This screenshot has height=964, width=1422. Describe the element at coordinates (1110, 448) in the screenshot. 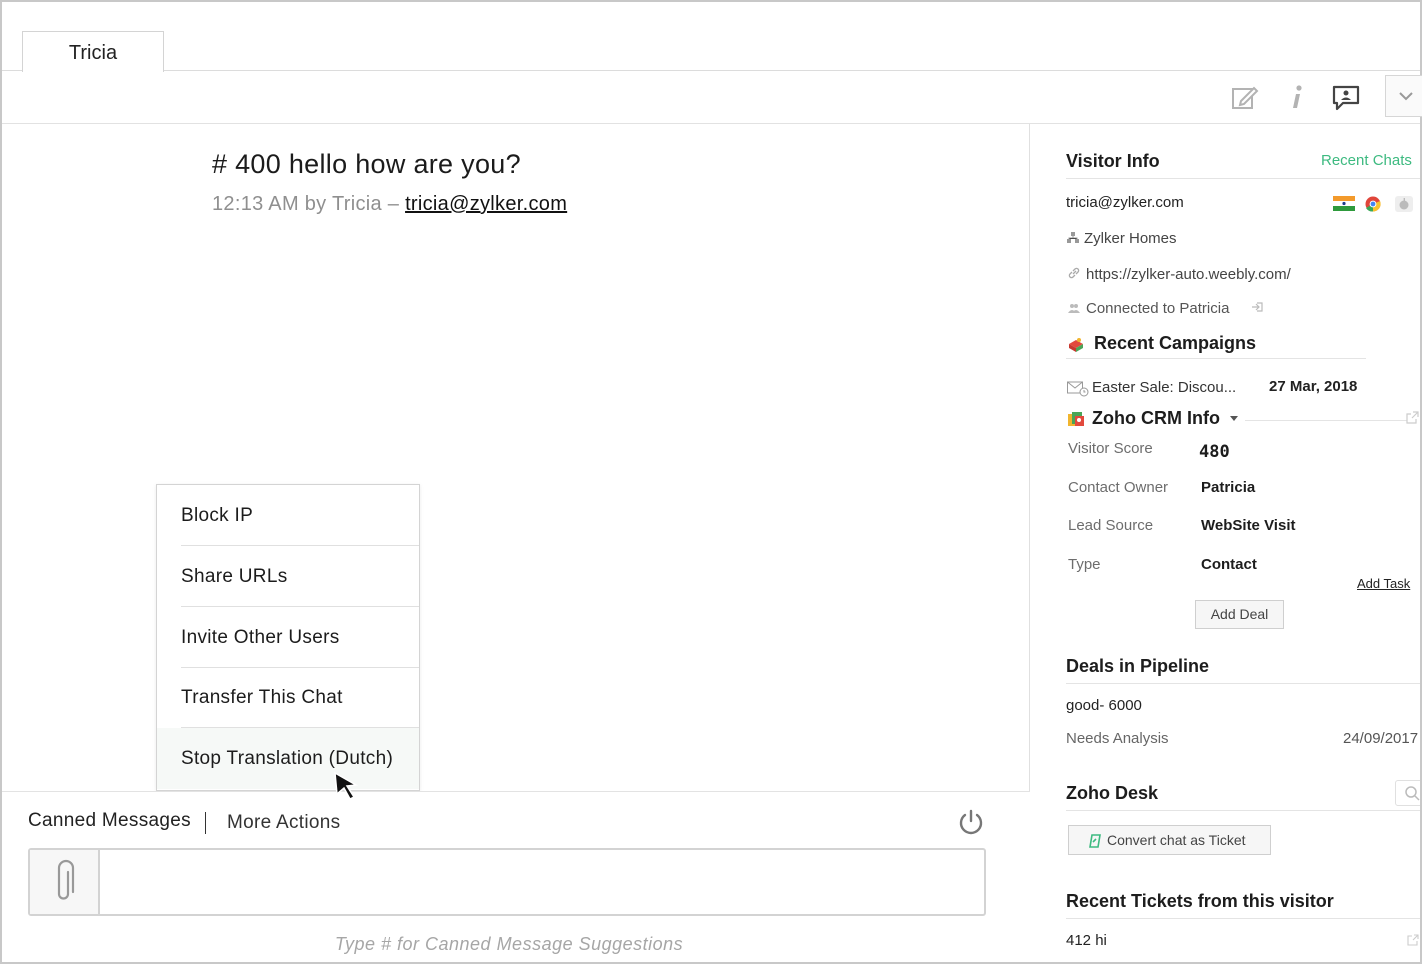

I see `crm-label-visitor-score: Visitor Score` at that location.